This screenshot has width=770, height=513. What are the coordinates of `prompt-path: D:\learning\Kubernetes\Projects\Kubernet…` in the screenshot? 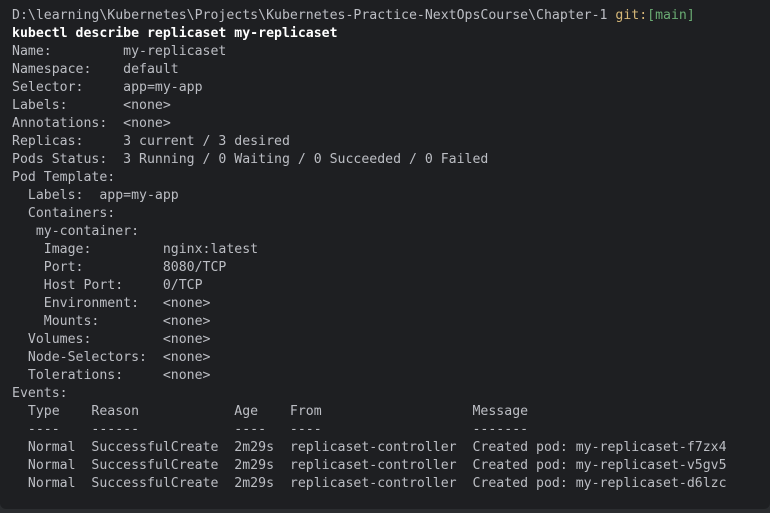 It's located at (314, 15).